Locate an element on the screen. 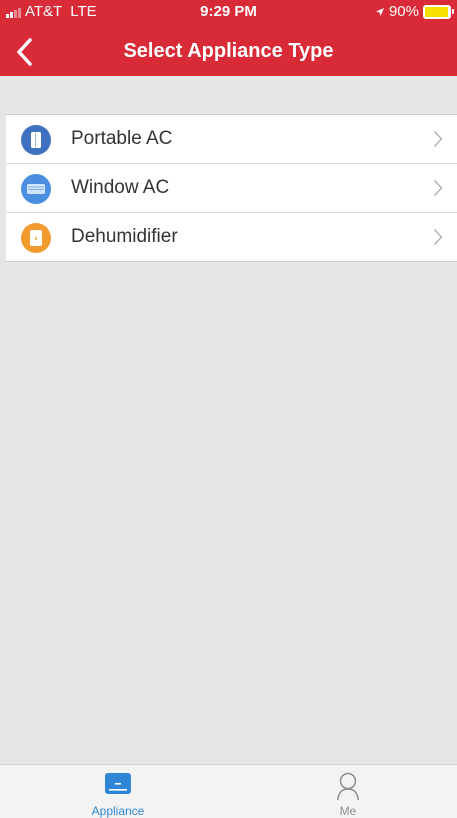  list-item-label: Dehumidifier is located at coordinates (124, 236).